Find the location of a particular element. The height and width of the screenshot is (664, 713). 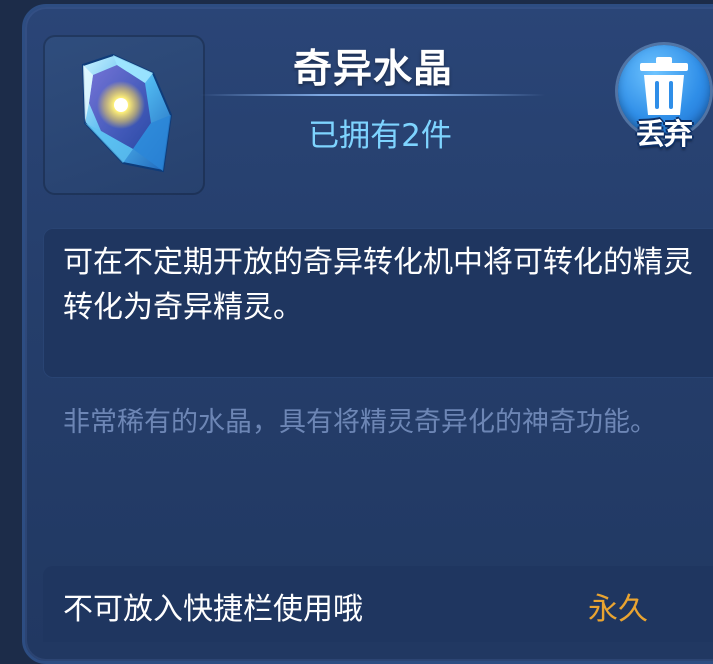

item-name: 奇异水晶 is located at coordinates (372, 69).